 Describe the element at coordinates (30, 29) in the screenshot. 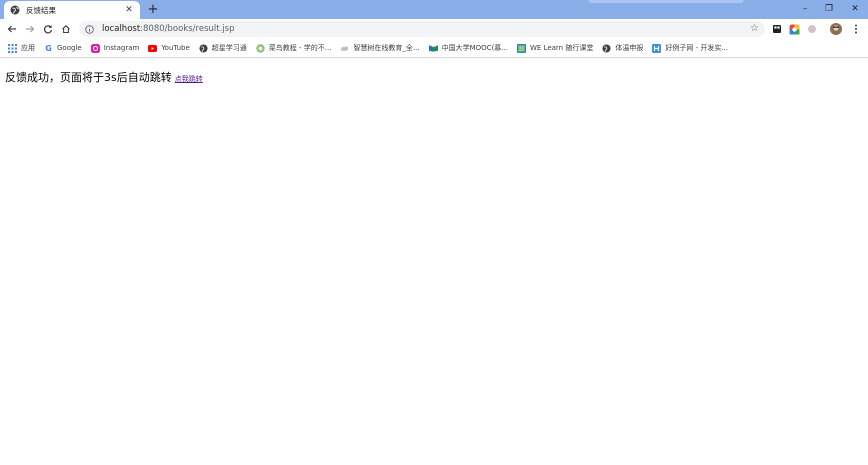

I see `forward-arrow-icon` at that location.